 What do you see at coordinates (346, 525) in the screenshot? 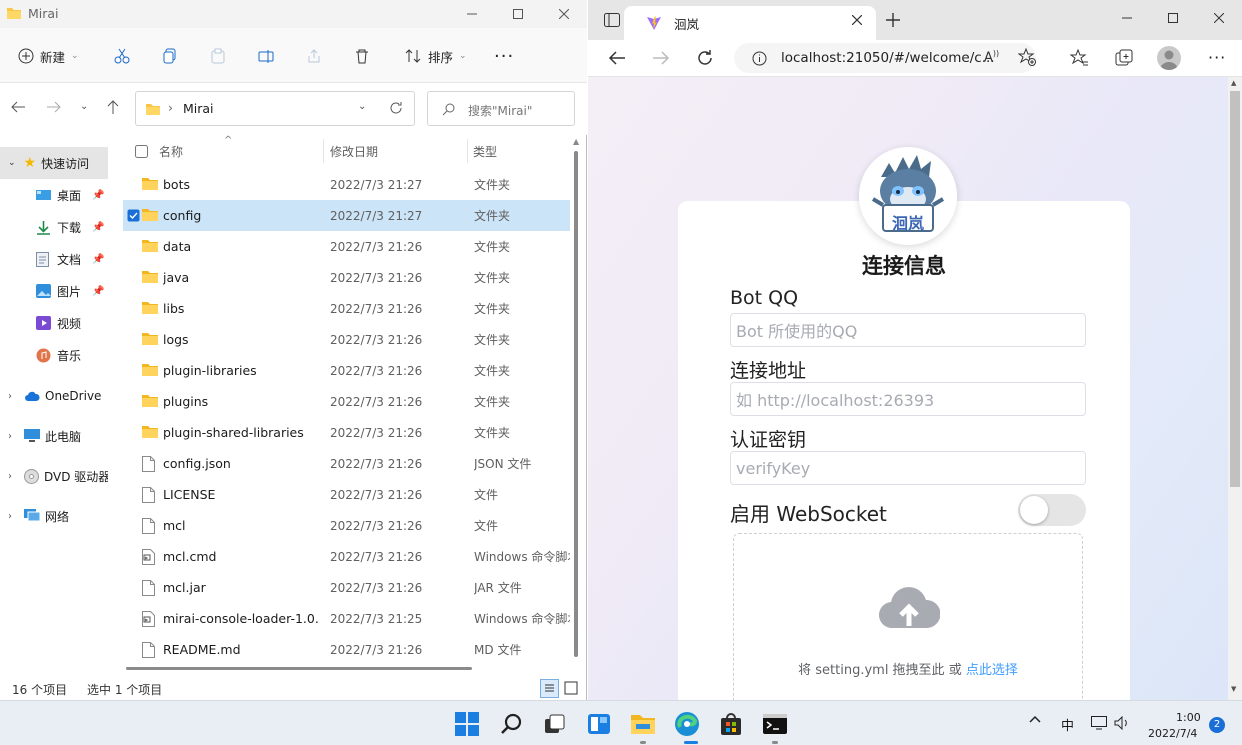
I see `file-row: mcl 2022/7/3 21:26 文件` at bounding box center [346, 525].